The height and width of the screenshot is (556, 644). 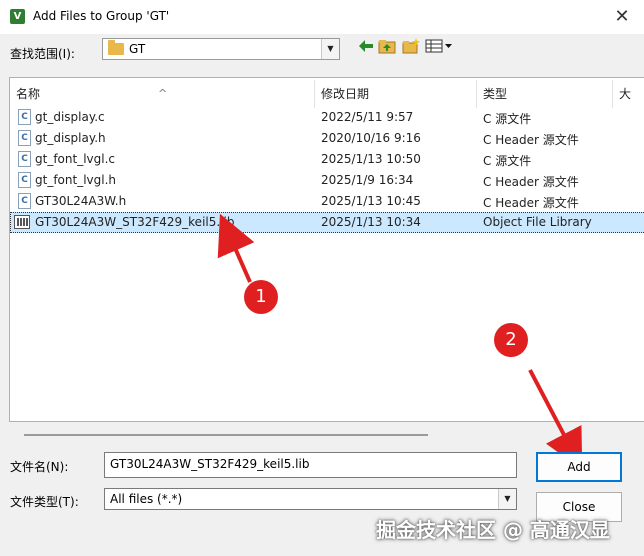 What do you see at coordinates (579, 467) in the screenshot?
I see `add-button: Add` at bounding box center [579, 467].